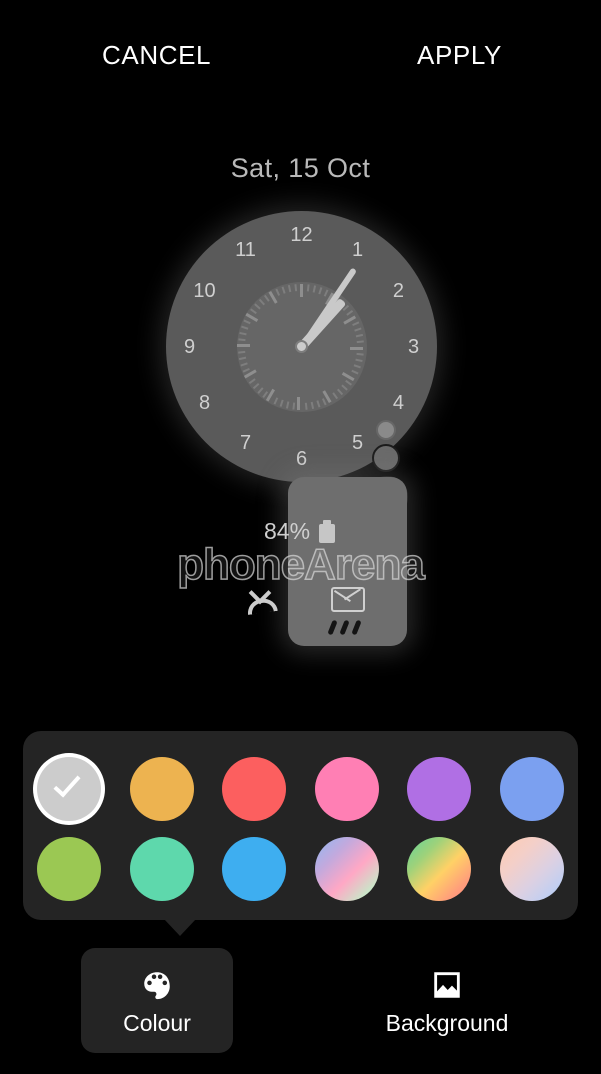  I want to click on colour-swatch-pink, so click(346, 789).